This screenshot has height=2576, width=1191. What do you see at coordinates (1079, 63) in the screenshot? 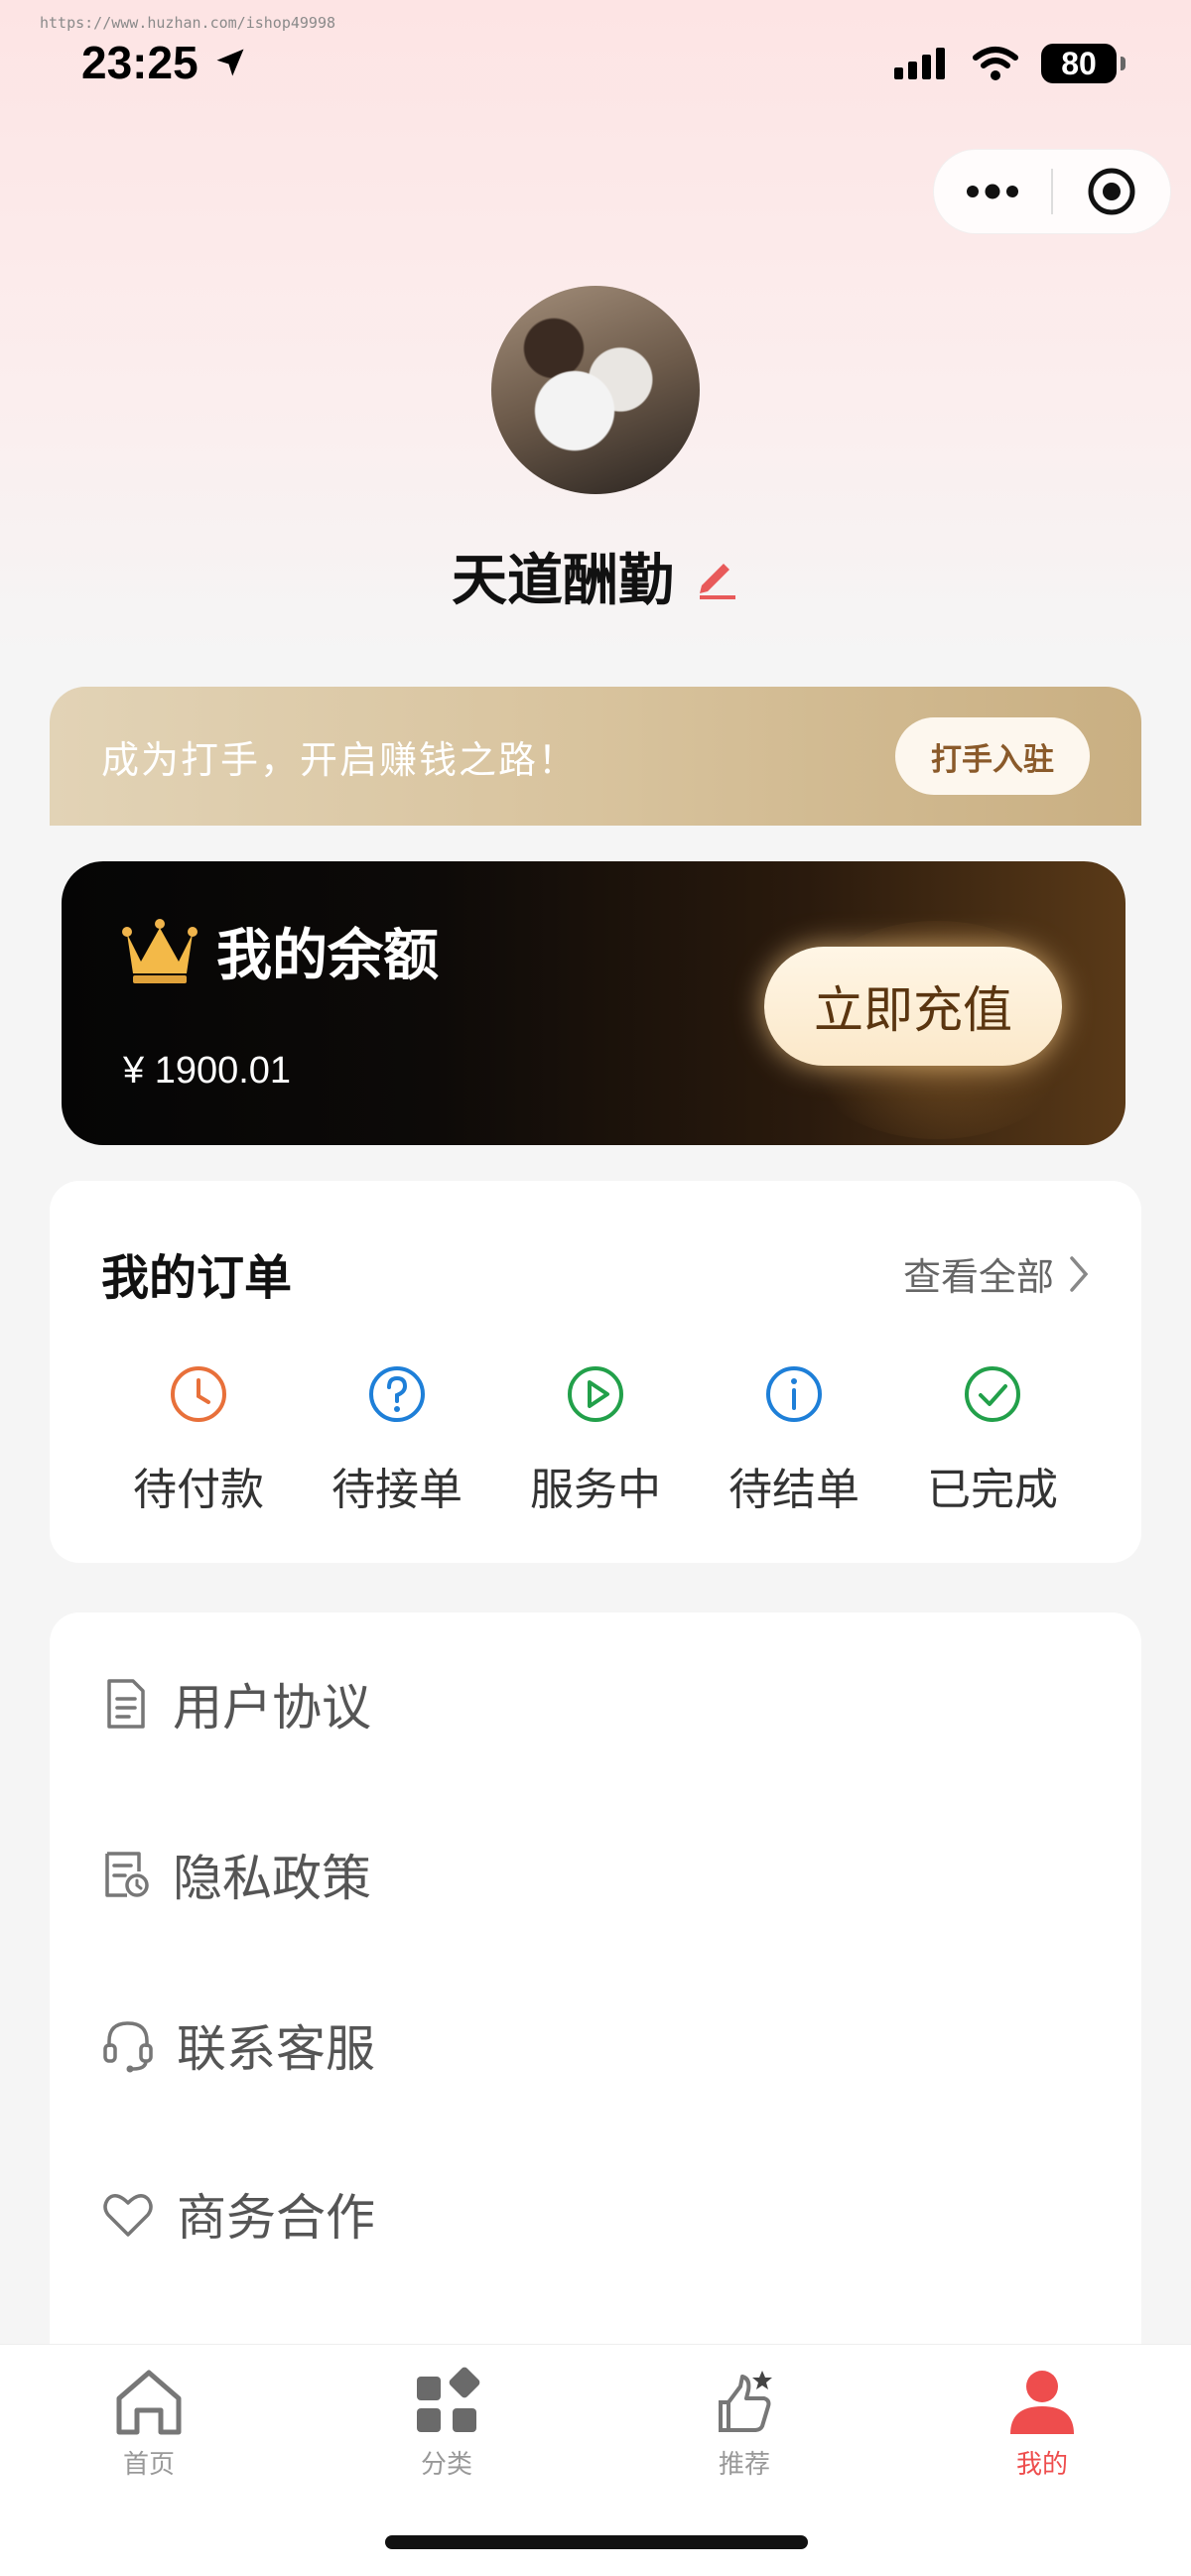
I see `battery-level: 80` at bounding box center [1079, 63].